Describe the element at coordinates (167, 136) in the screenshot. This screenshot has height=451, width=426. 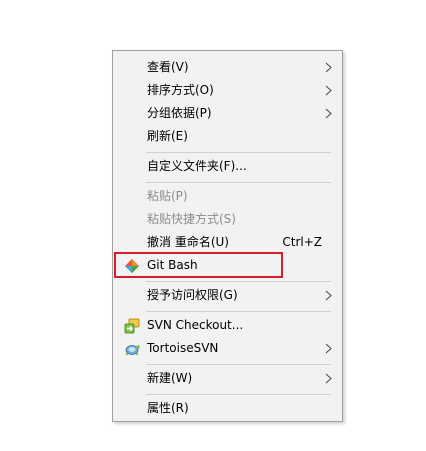
I see `menu-item-label: 刷新(E)` at that location.